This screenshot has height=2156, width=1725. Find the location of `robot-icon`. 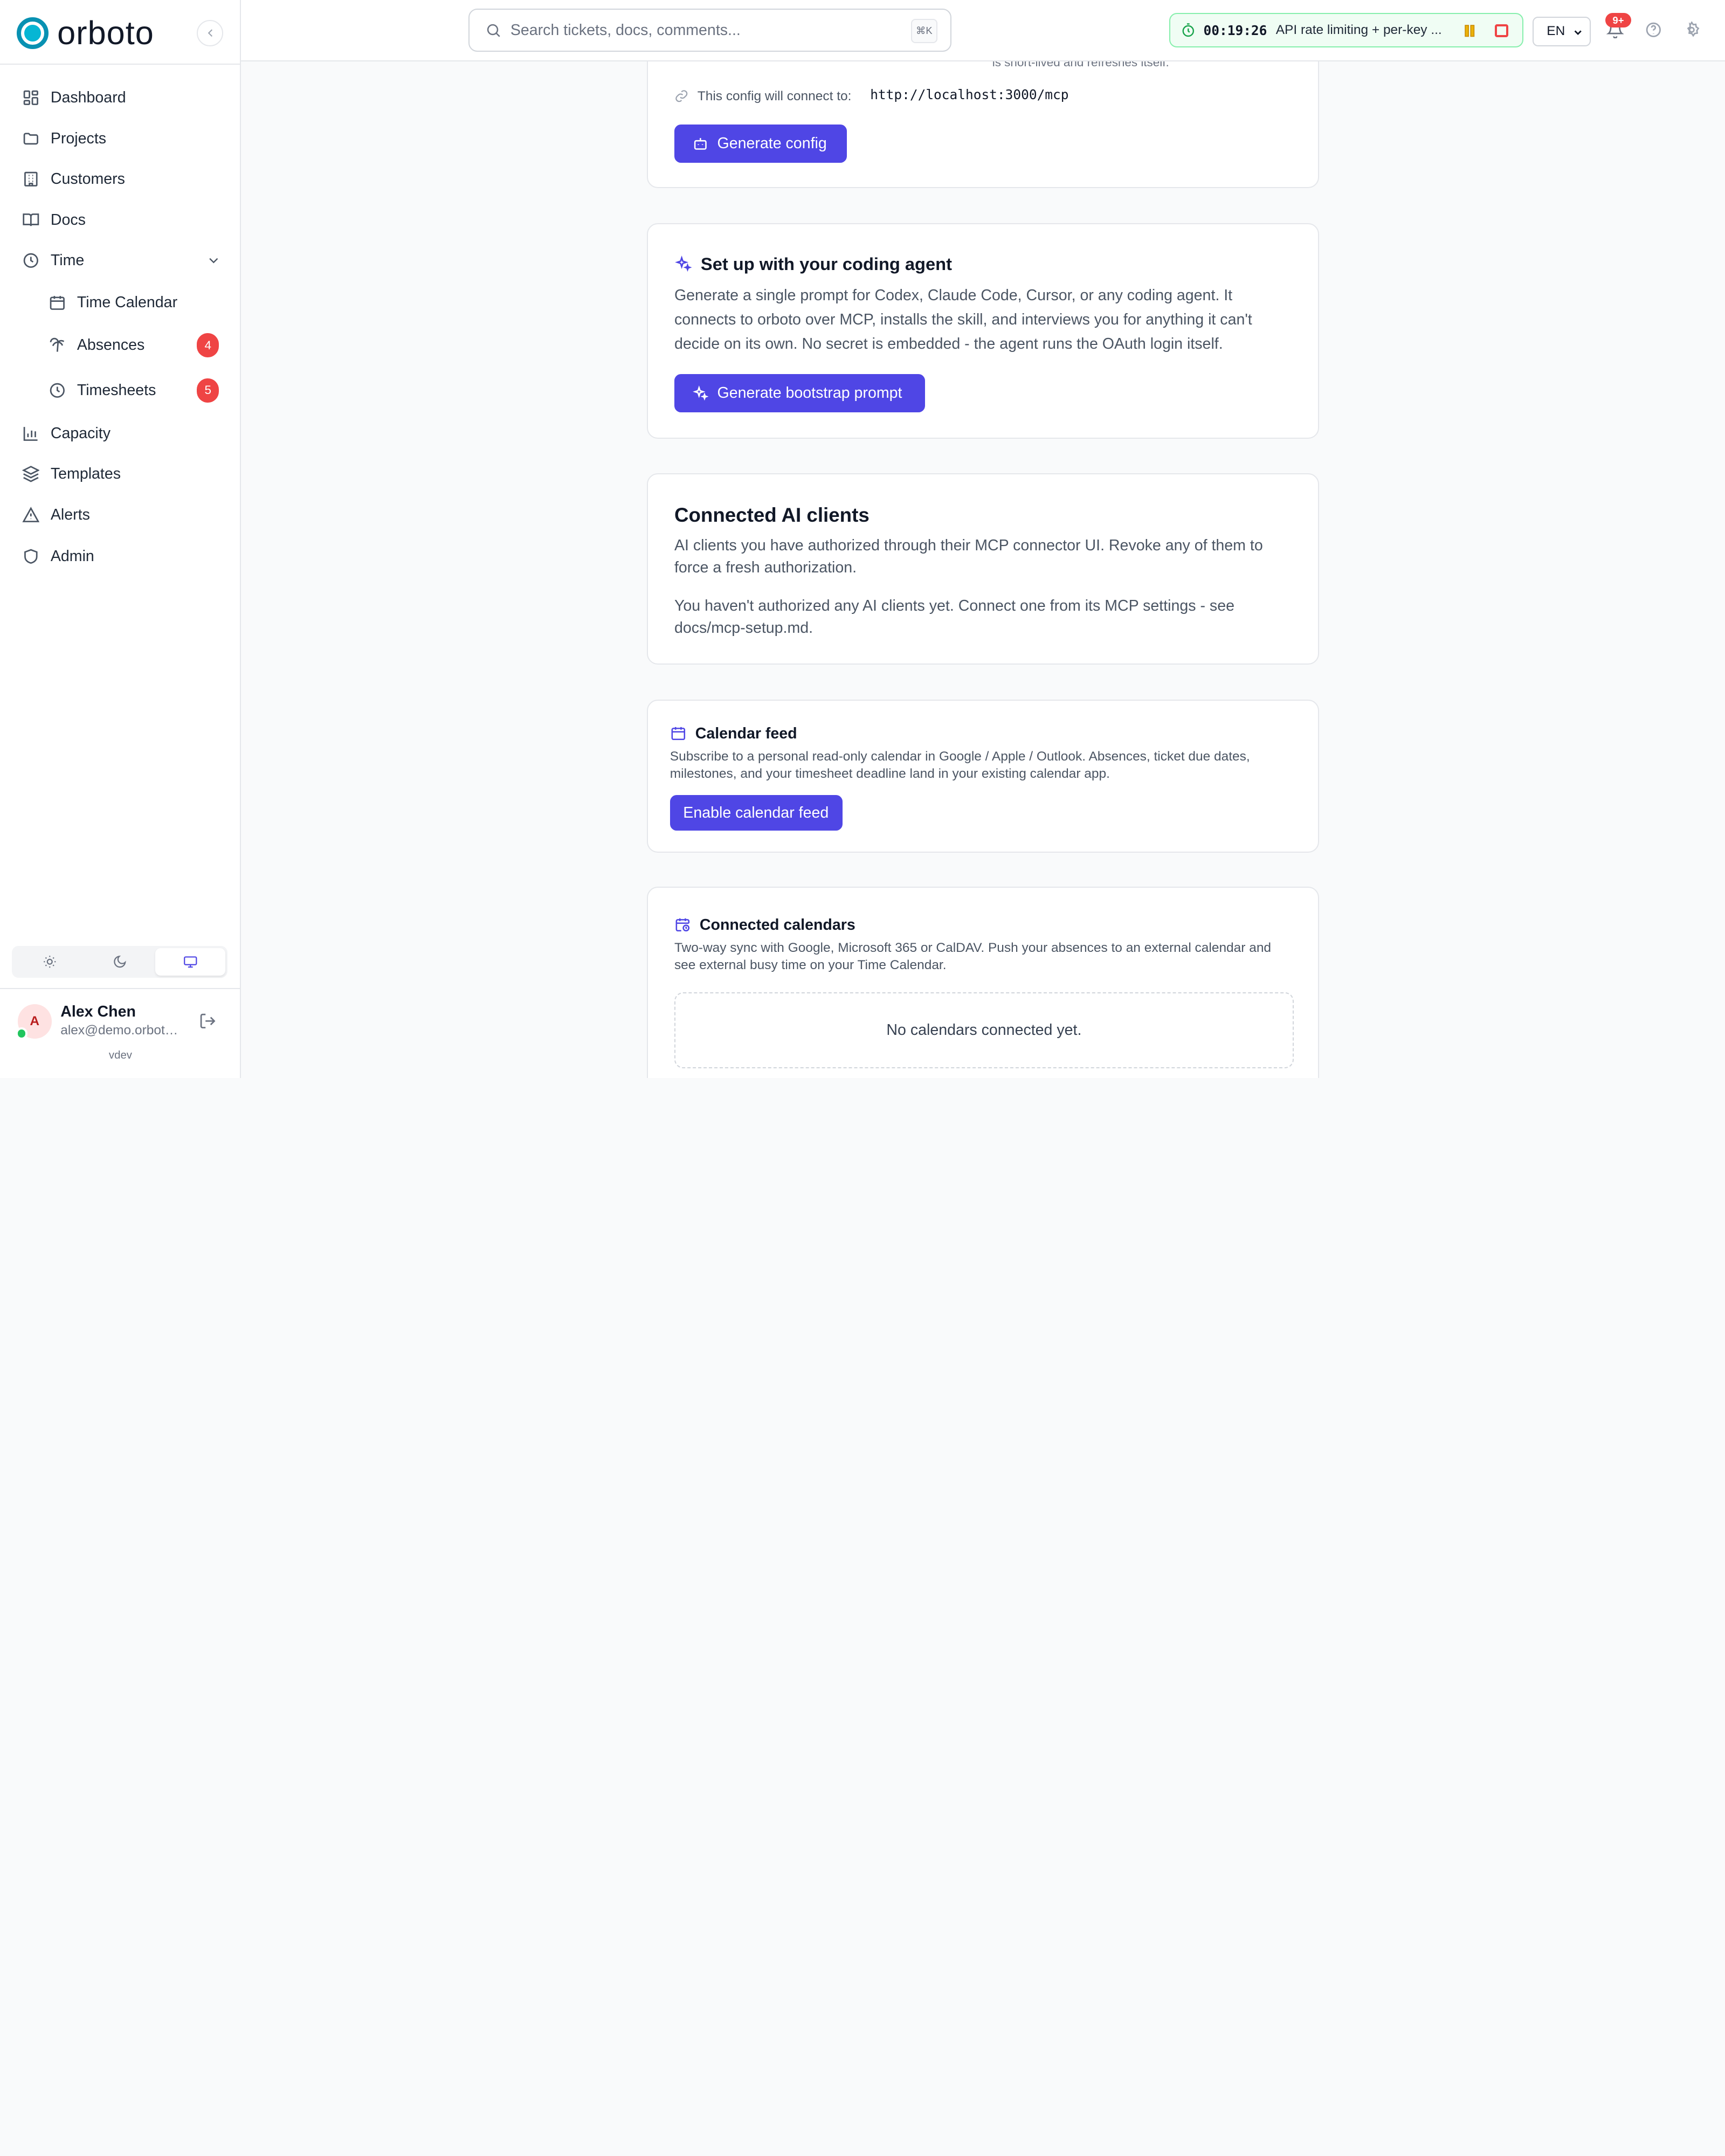

robot-icon is located at coordinates (700, 144).